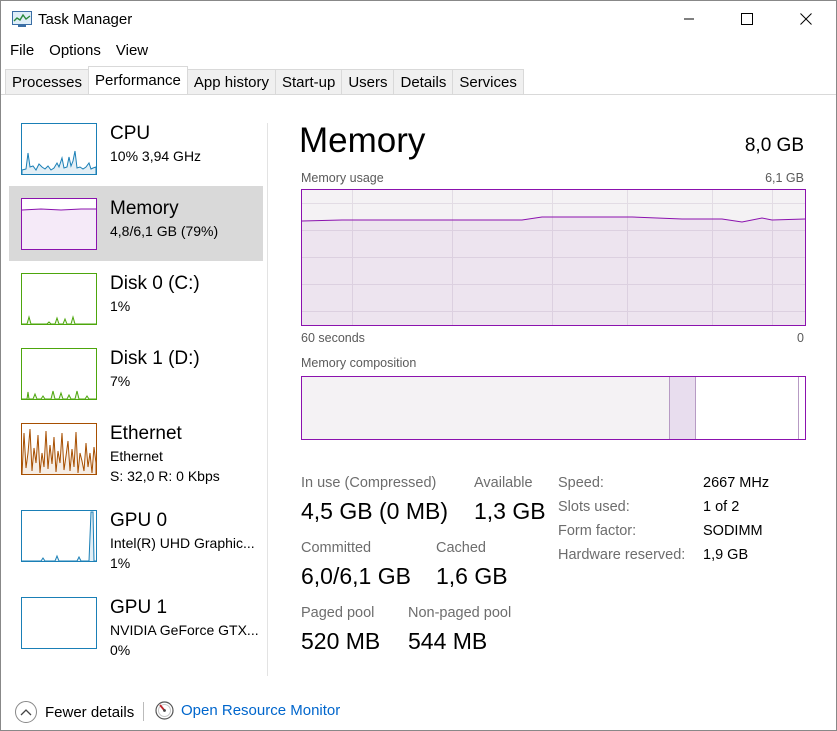 This screenshot has width=837, height=731. Describe the element at coordinates (132, 51) in the screenshot. I see `menu-view: View` at that location.